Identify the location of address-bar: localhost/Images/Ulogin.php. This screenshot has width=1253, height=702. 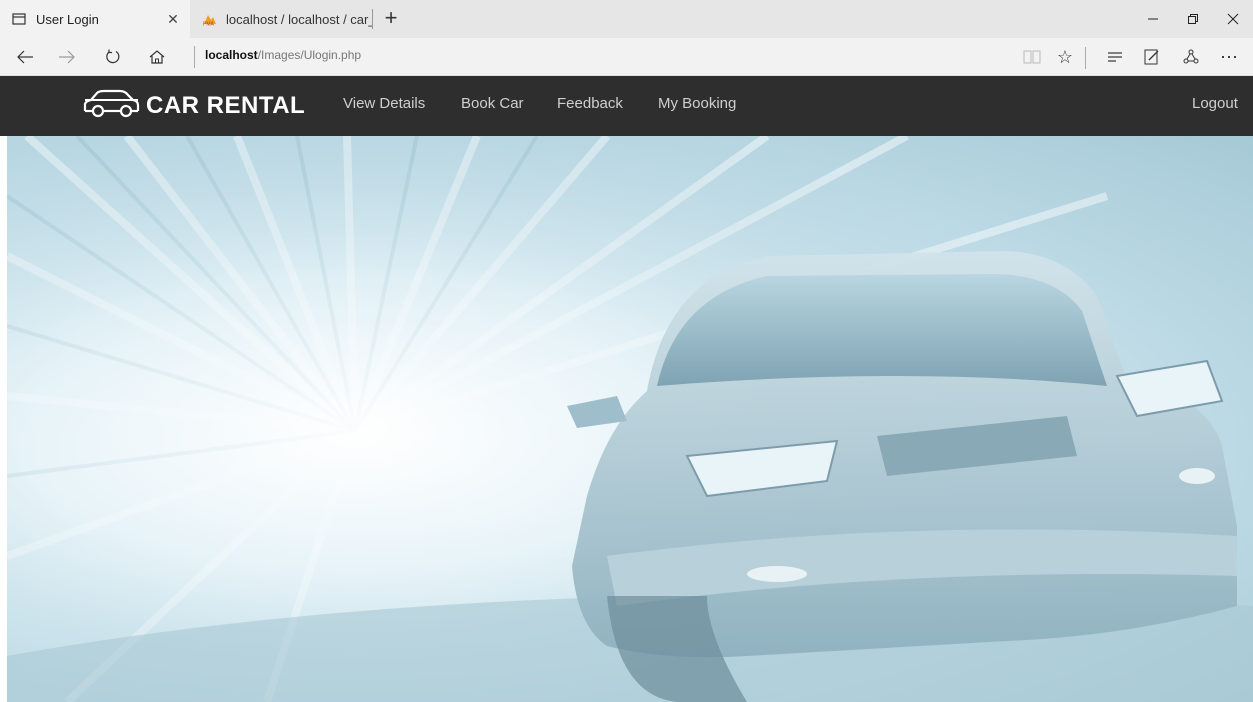
(283, 55).